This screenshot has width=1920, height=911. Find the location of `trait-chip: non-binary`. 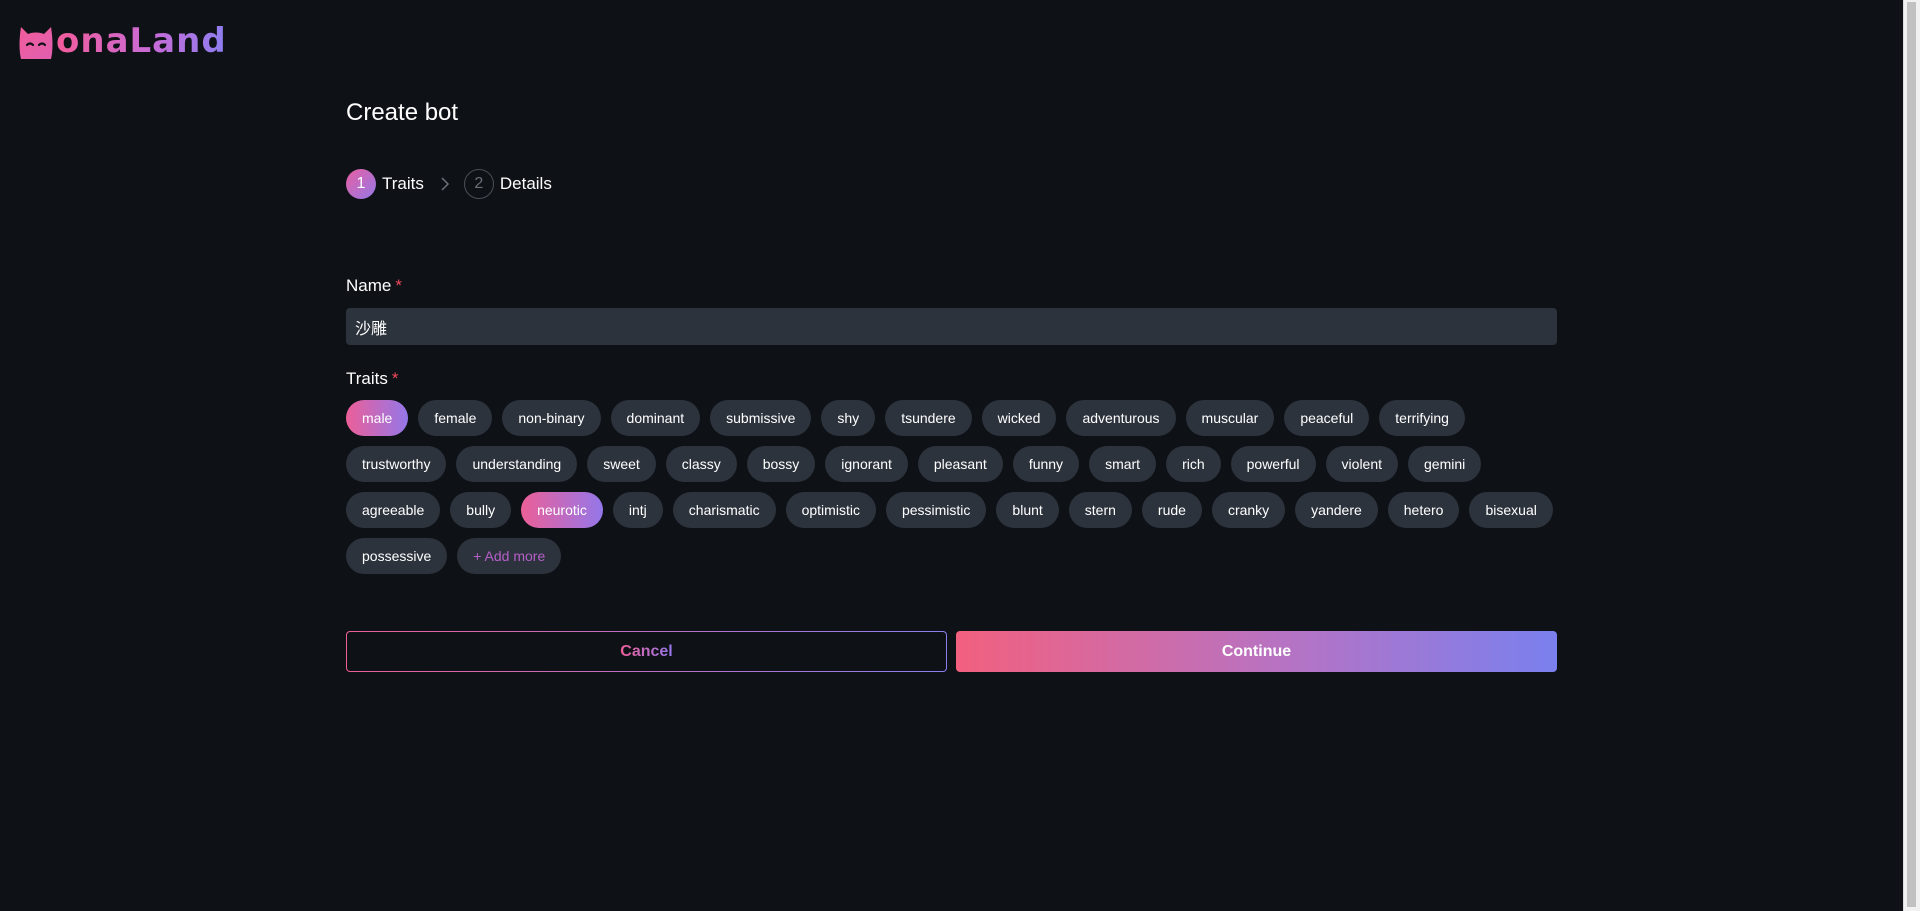

trait-chip: non-binary is located at coordinates (551, 418).